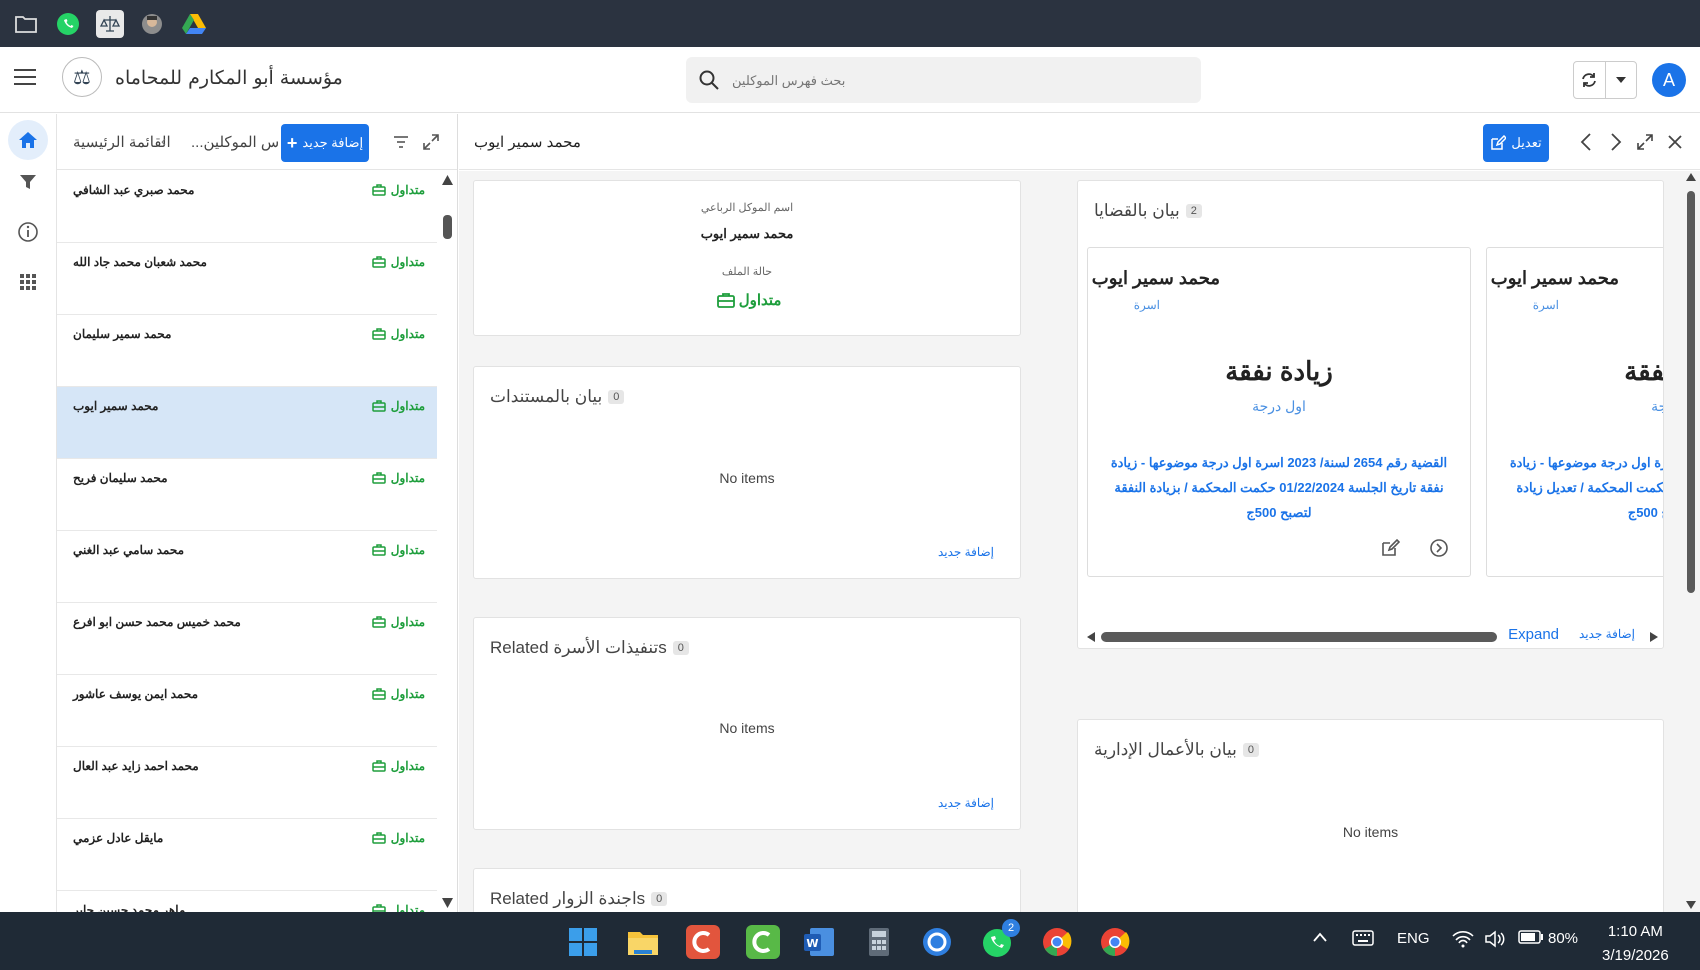 The height and width of the screenshot is (970, 1700). Describe the element at coordinates (120, 478) in the screenshot. I see `client-name: محمد سليمان فريح` at that location.